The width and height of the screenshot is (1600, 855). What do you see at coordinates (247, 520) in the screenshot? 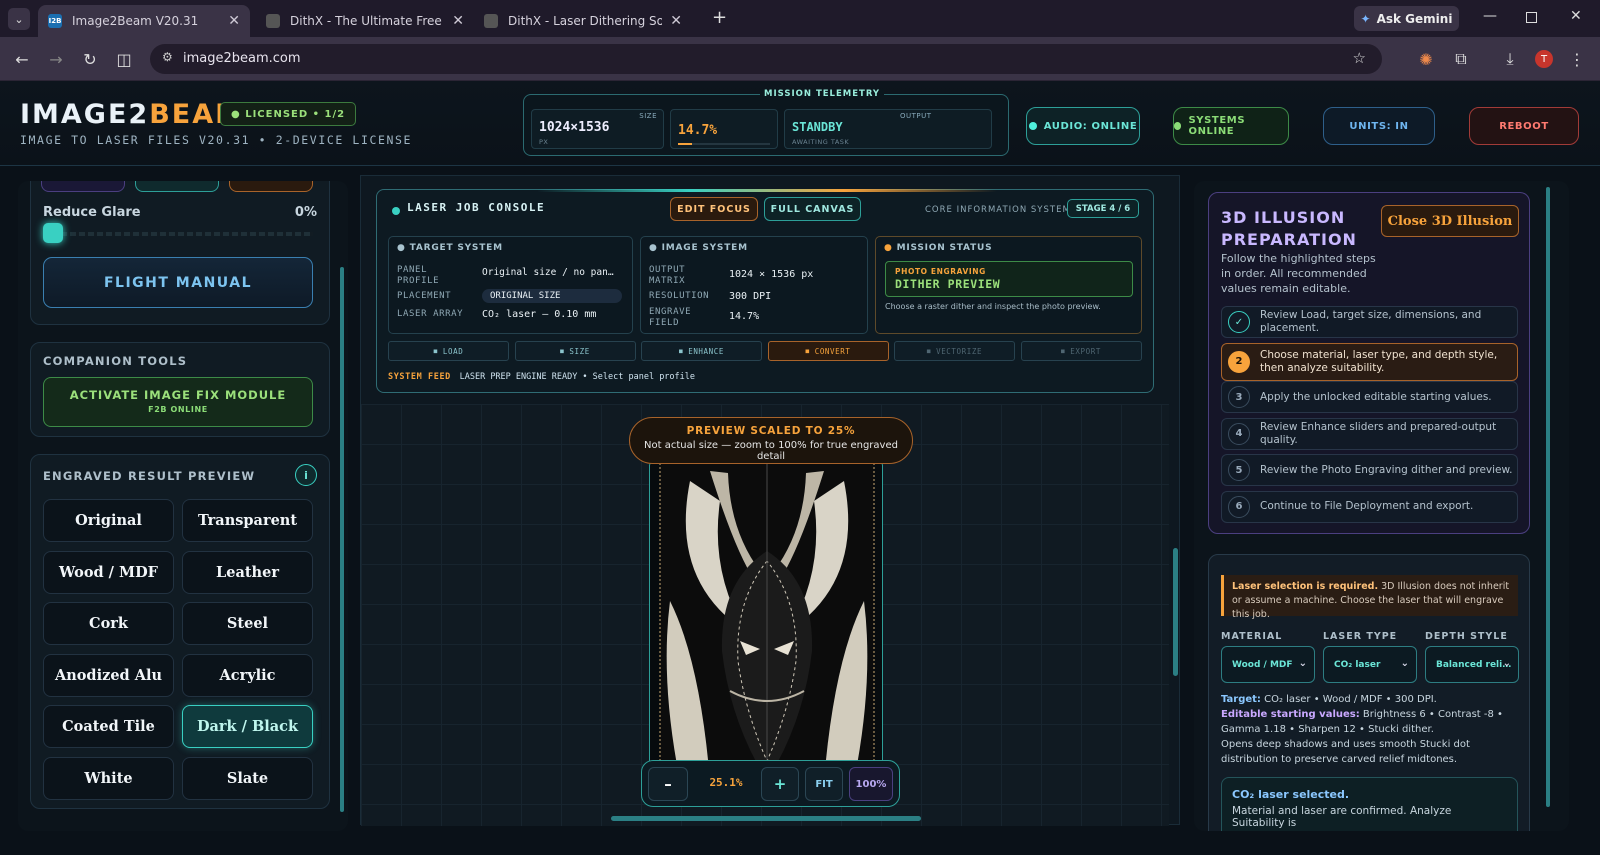
I see `material-option-transparent: Transparent` at bounding box center [247, 520].